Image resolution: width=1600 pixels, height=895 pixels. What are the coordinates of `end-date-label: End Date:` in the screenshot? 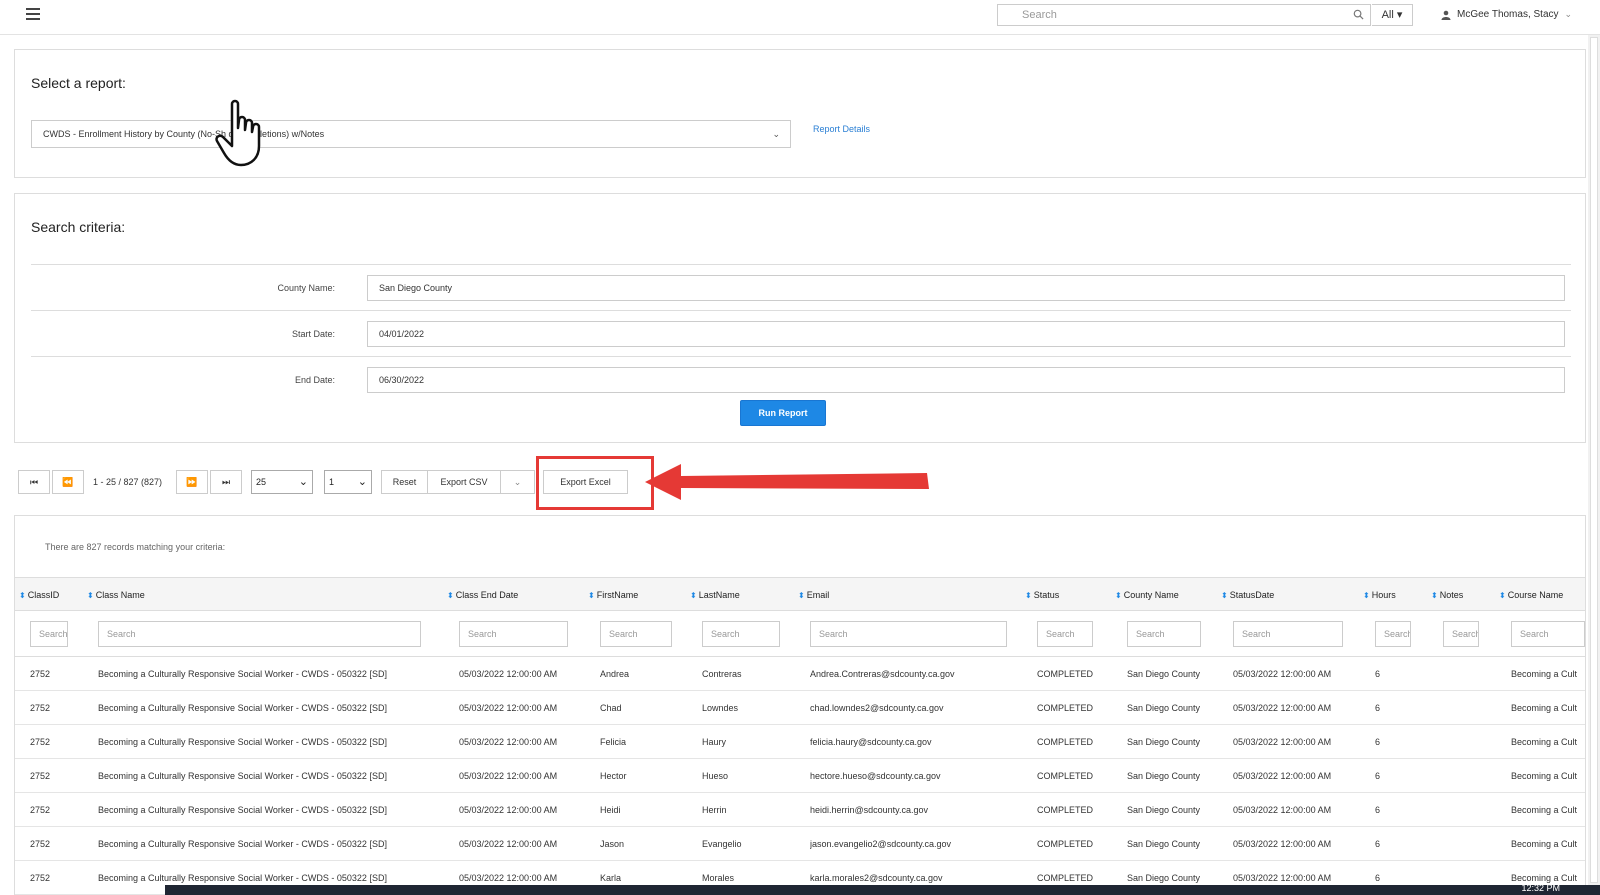 It's located at (314, 380).